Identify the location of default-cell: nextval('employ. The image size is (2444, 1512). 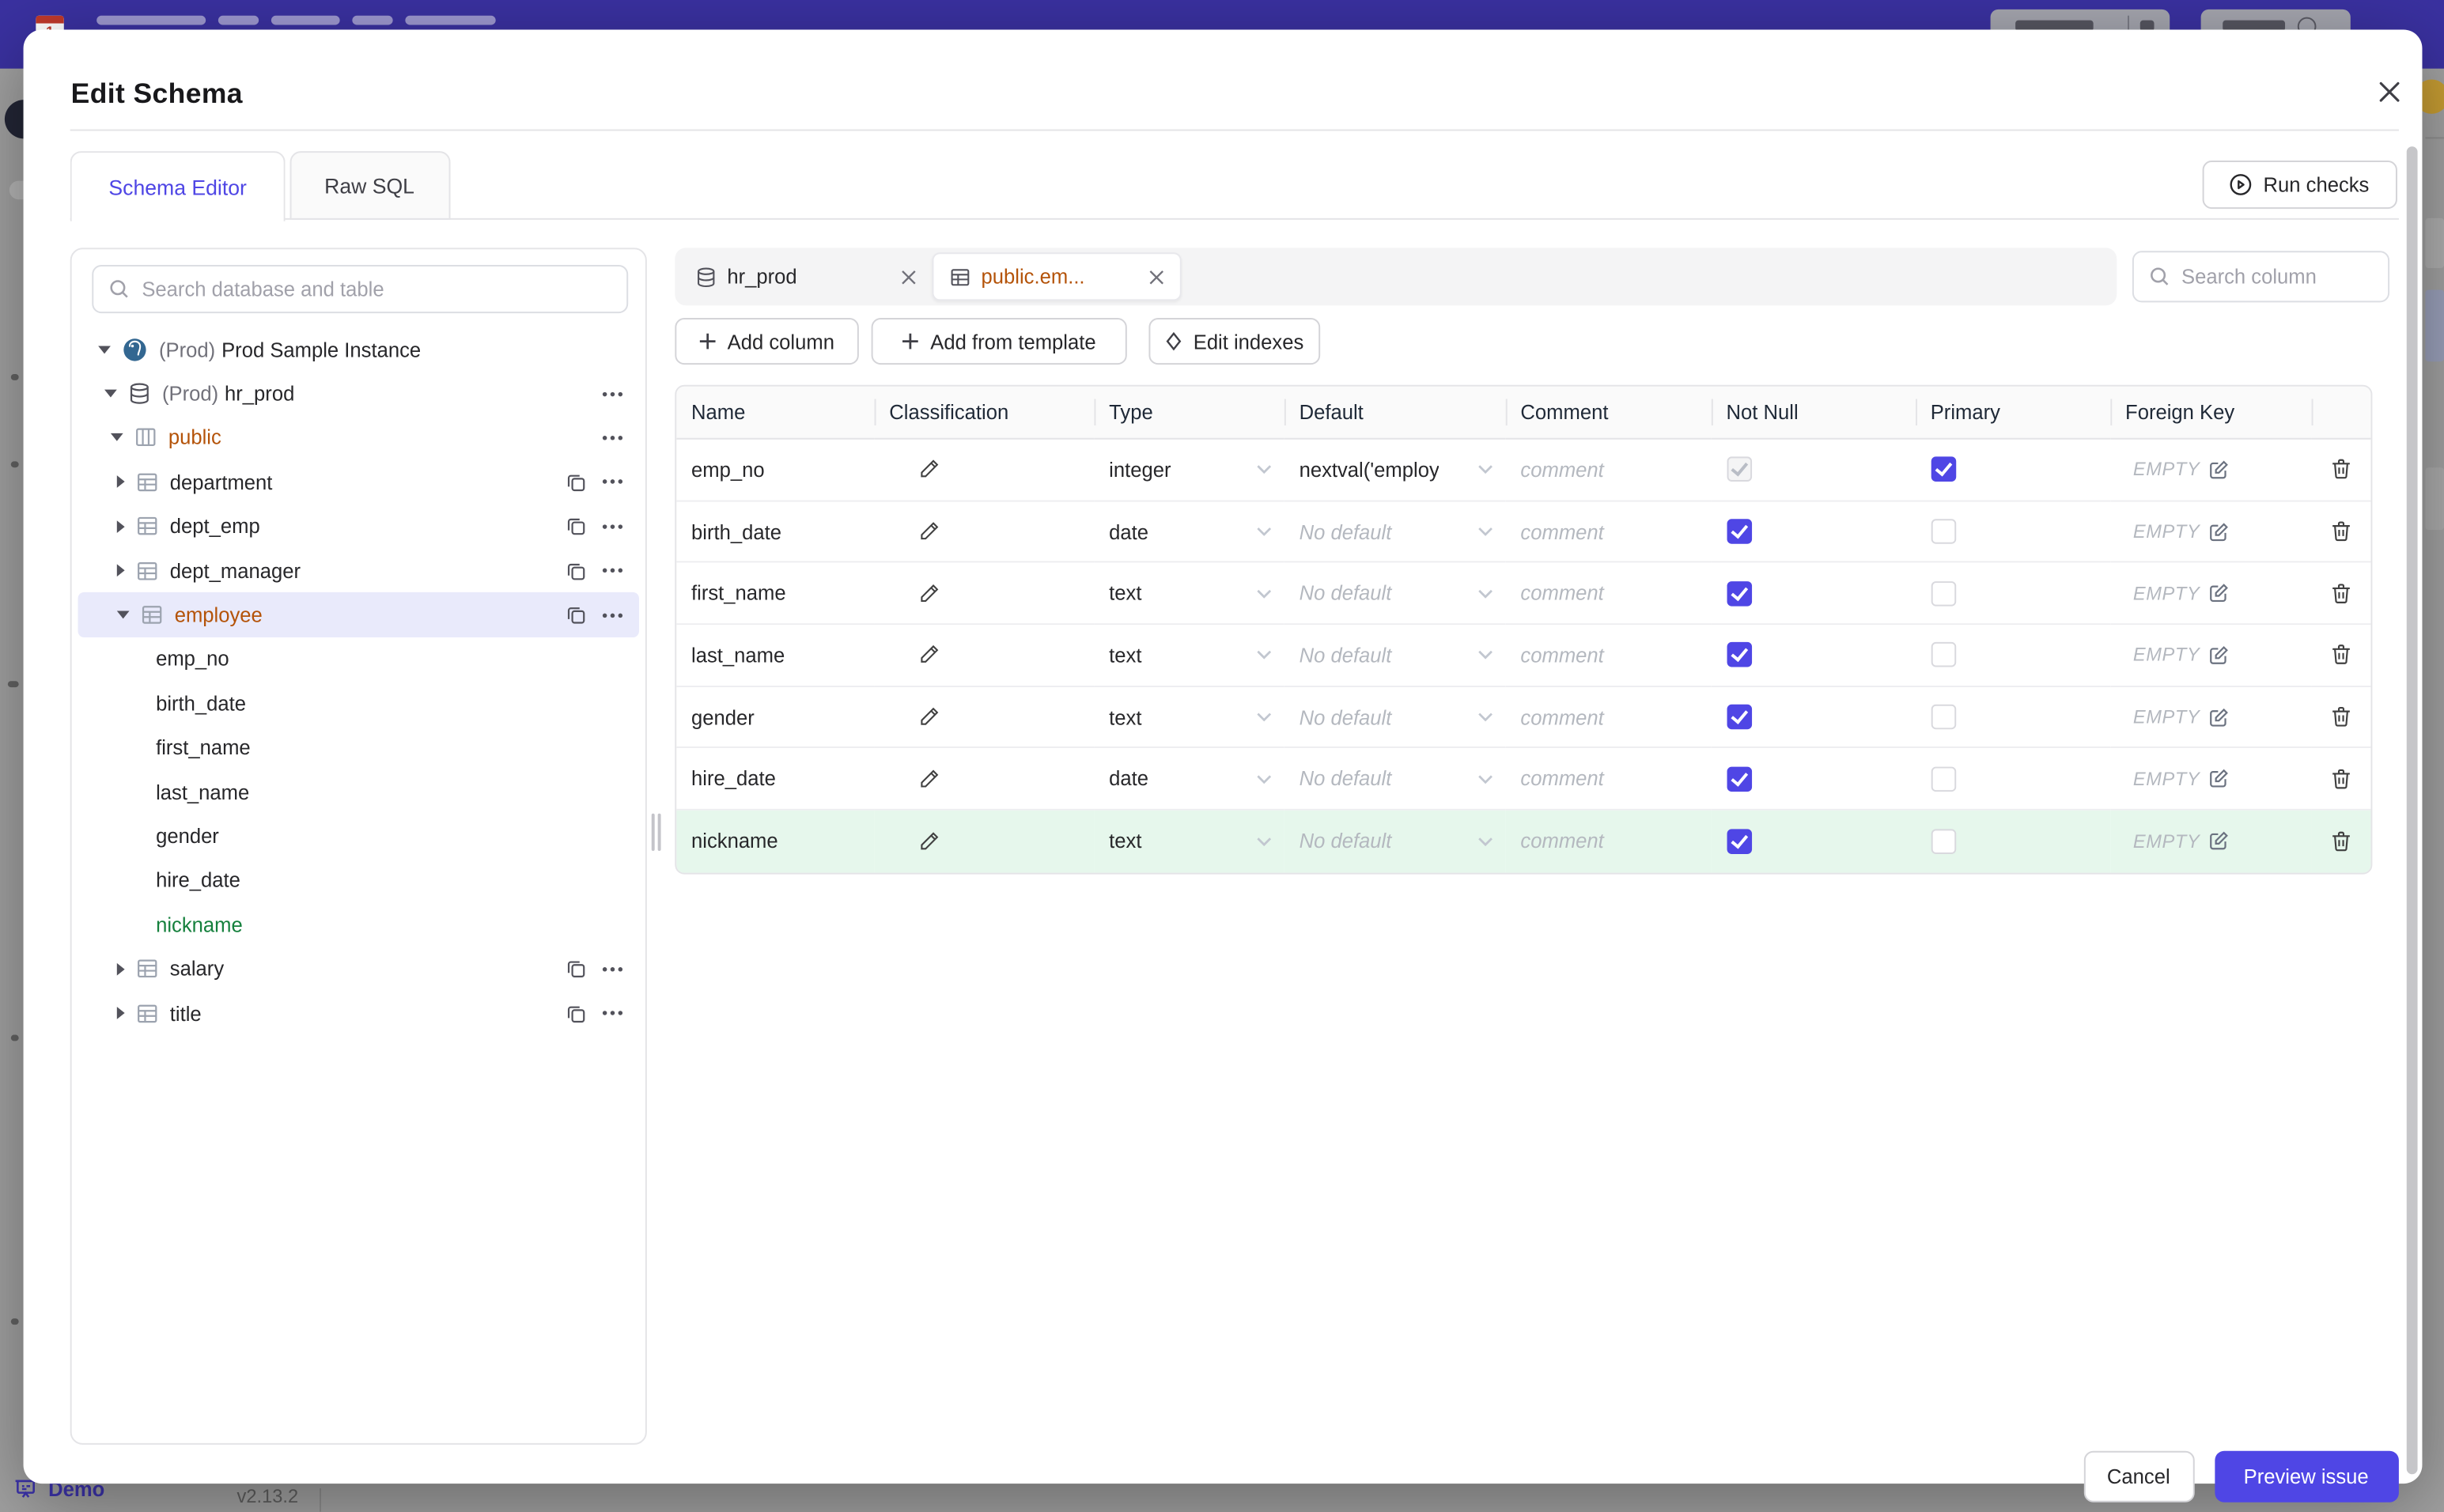
(1394, 470).